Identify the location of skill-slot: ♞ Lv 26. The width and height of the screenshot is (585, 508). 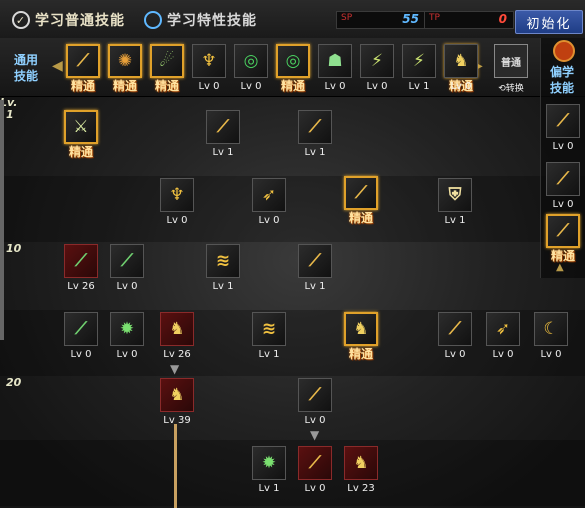
(177, 339).